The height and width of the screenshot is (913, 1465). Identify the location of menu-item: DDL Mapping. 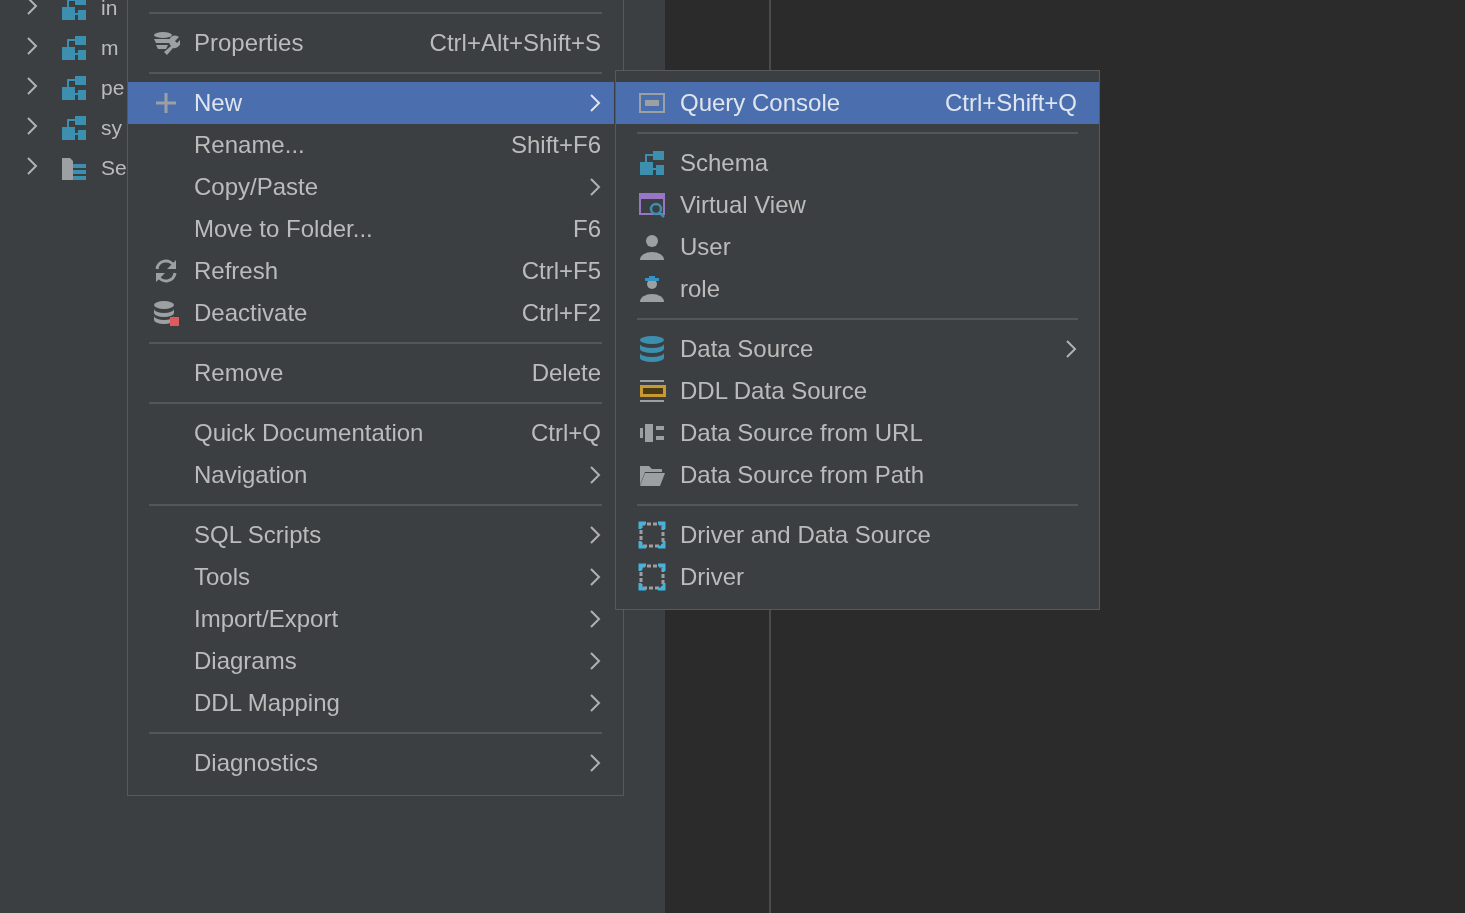
(371, 703).